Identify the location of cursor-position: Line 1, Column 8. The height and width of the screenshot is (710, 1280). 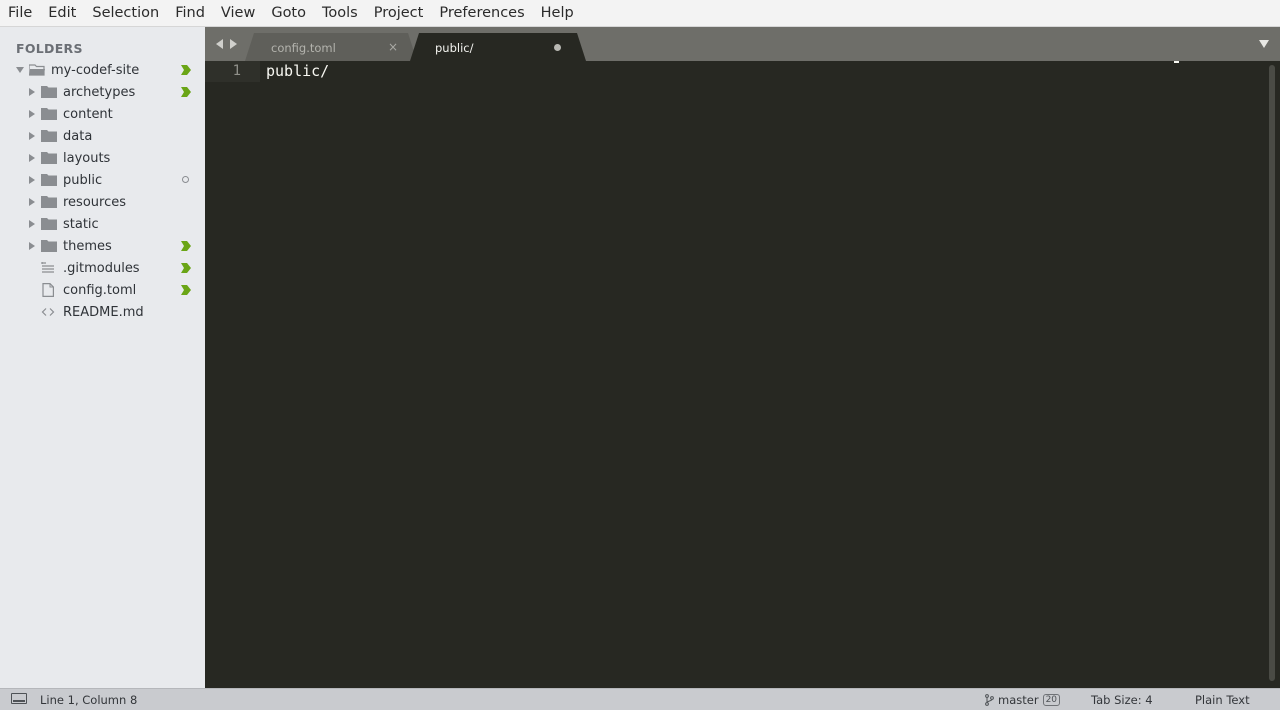
(89, 700).